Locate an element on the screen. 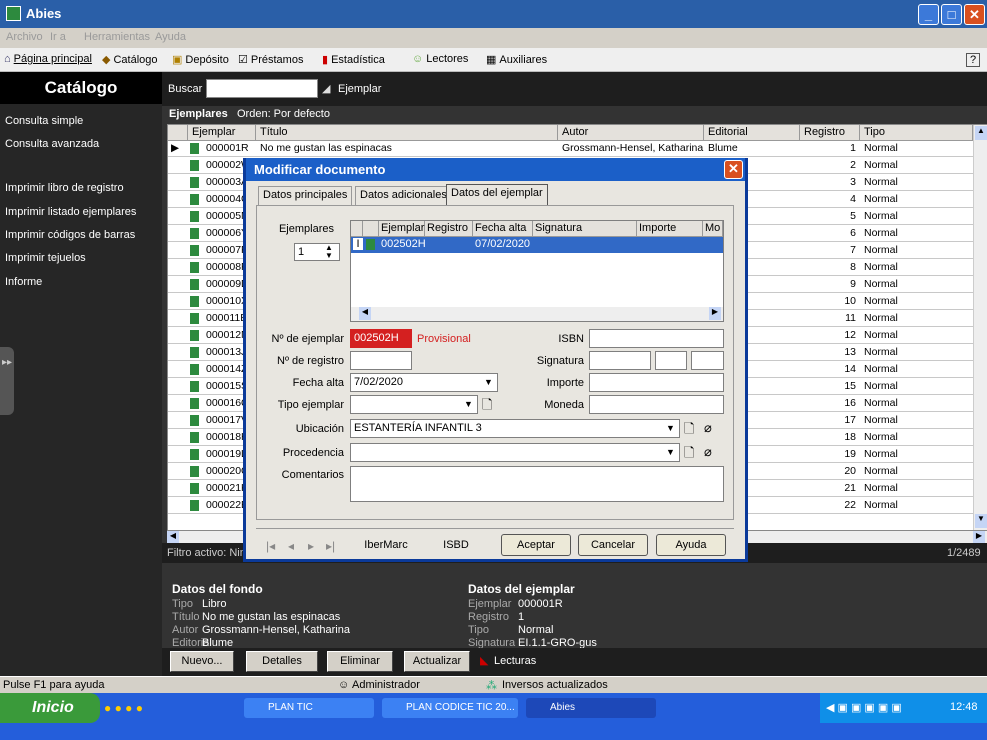  comentarios-textarea is located at coordinates (537, 484).